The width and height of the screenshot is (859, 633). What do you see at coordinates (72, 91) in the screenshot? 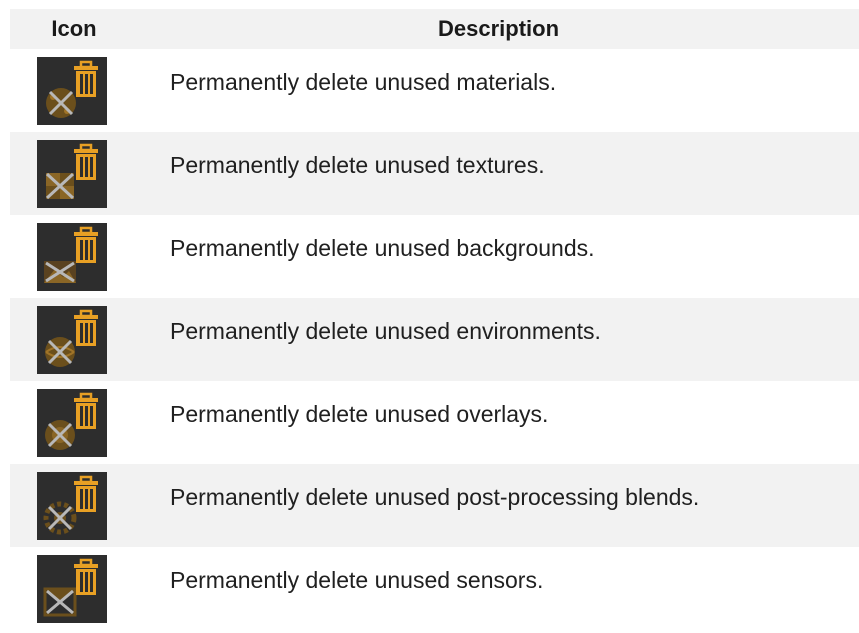
I see `purge-materials-icon` at bounding box center [72, 91].